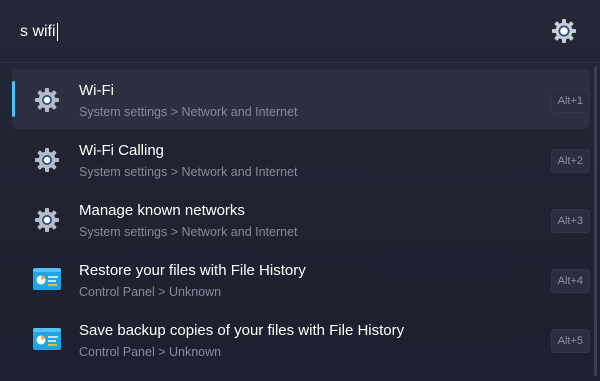 This screenshot has height=381, width=600. What do you see at coordinates (162, 210) in the screenshot?
I see `result-title: Manage known networks` at bounding box center [162, 210].